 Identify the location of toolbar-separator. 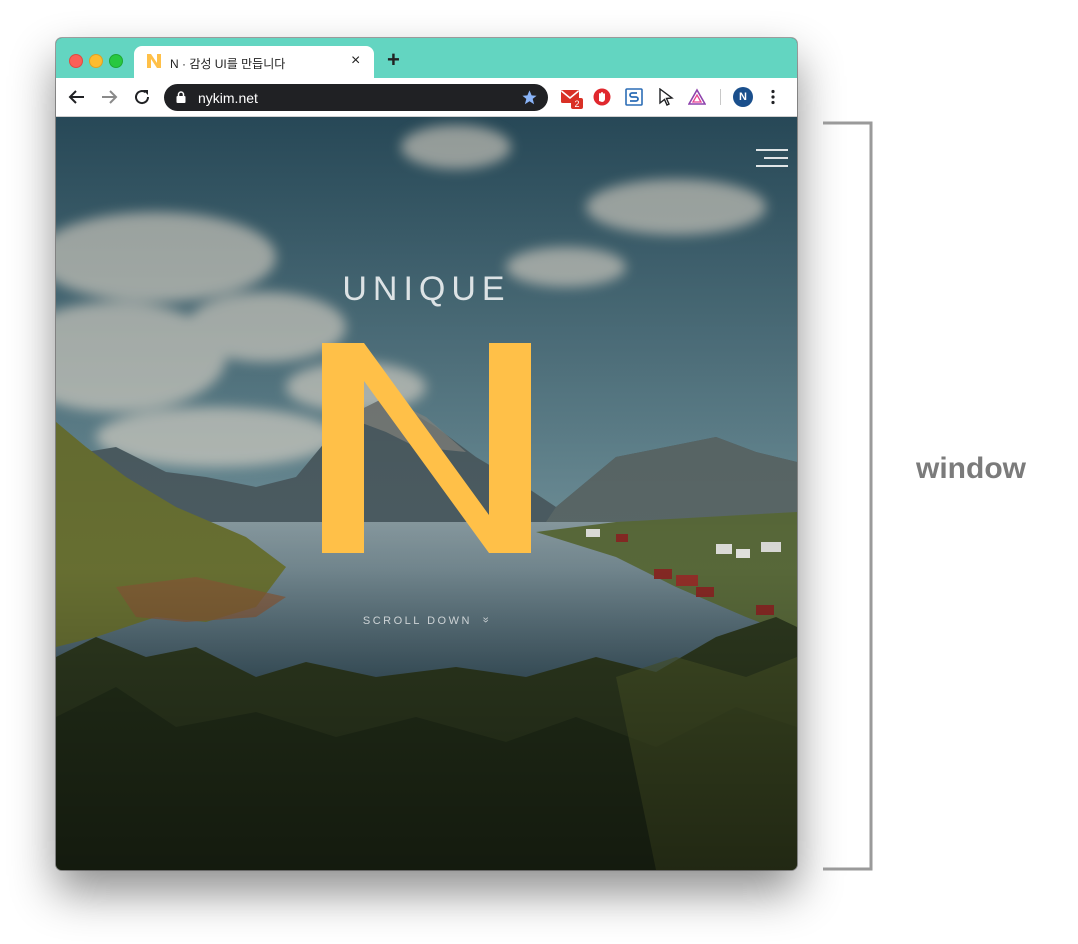
(720, 97).